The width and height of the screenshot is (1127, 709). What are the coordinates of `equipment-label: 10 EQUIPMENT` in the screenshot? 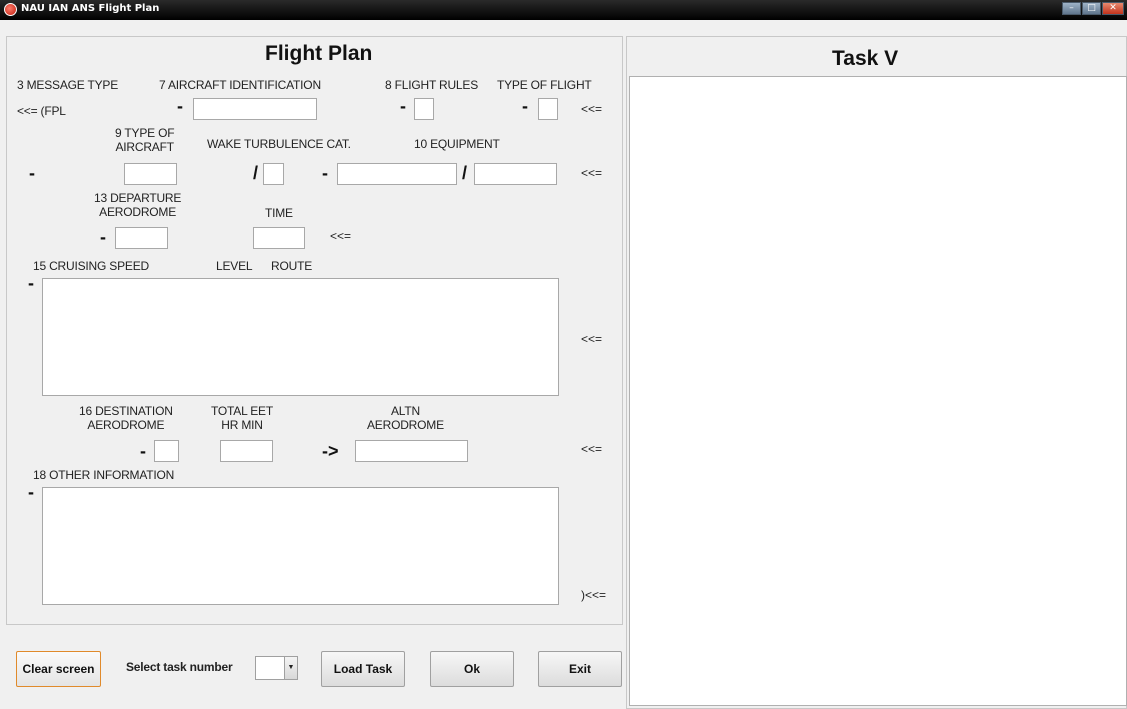 It's located at (457, 144).